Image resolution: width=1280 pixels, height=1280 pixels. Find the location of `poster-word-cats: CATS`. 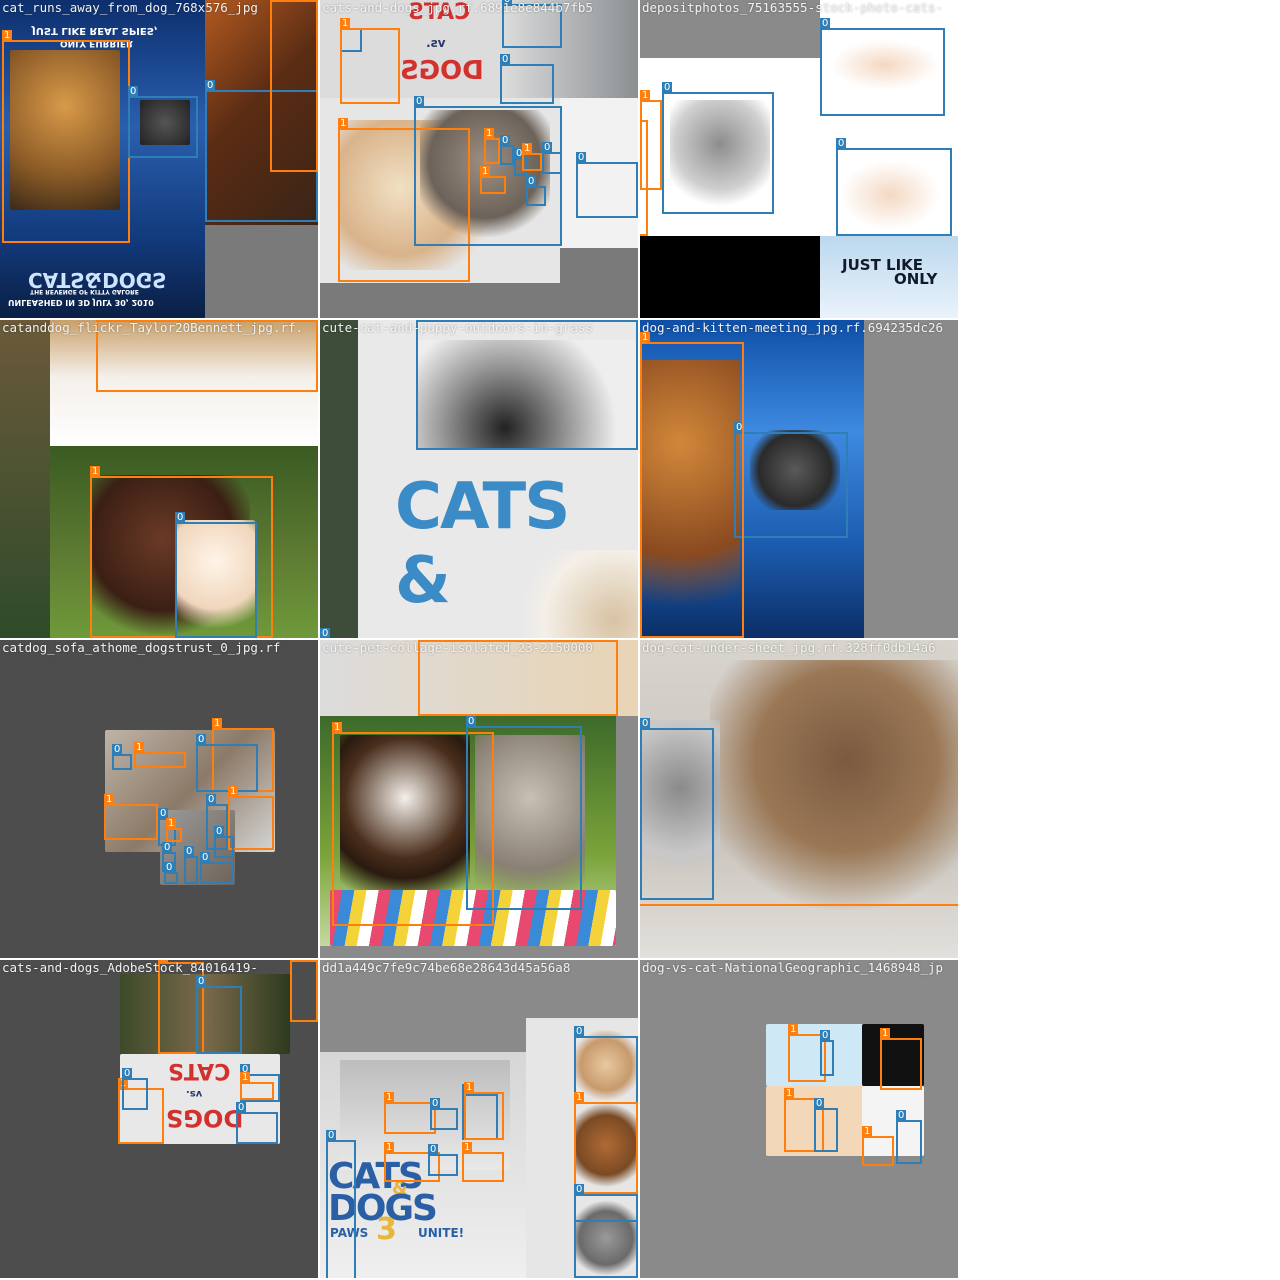

poster-word-cats: CATS is located at coordinates (199, 1070).